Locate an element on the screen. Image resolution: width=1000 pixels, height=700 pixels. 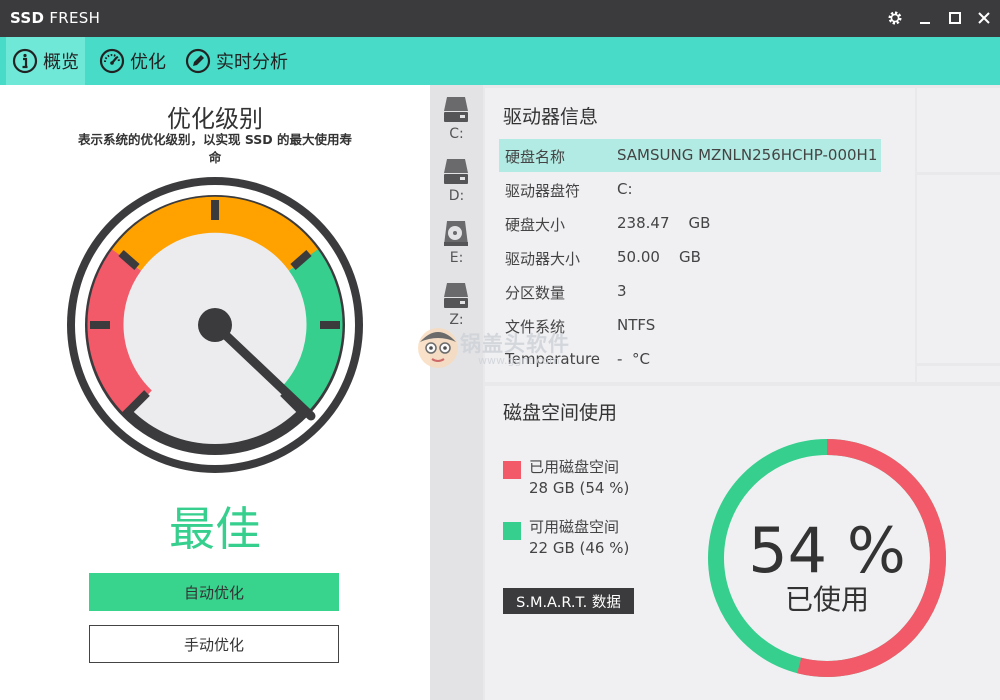
drive-info-title: 驱动器信息 is located at coordinates (551, 117).